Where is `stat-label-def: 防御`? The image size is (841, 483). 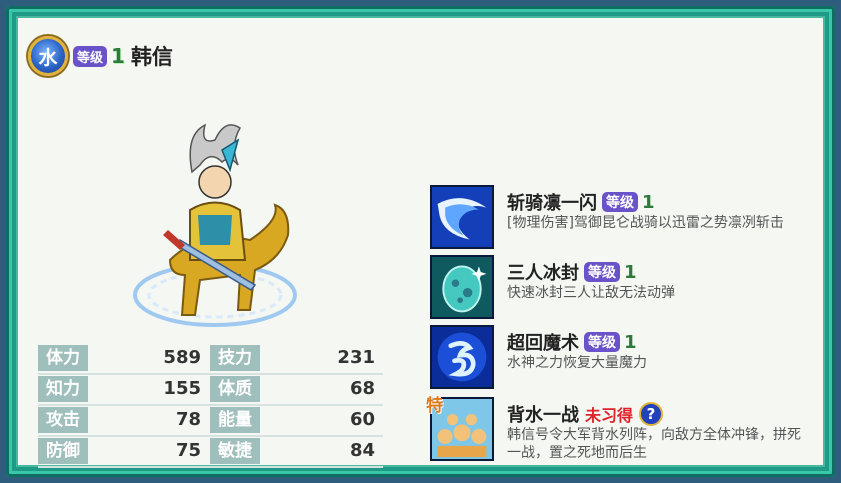
stat-label-def: 防御 is located at coordinates (63, 451).